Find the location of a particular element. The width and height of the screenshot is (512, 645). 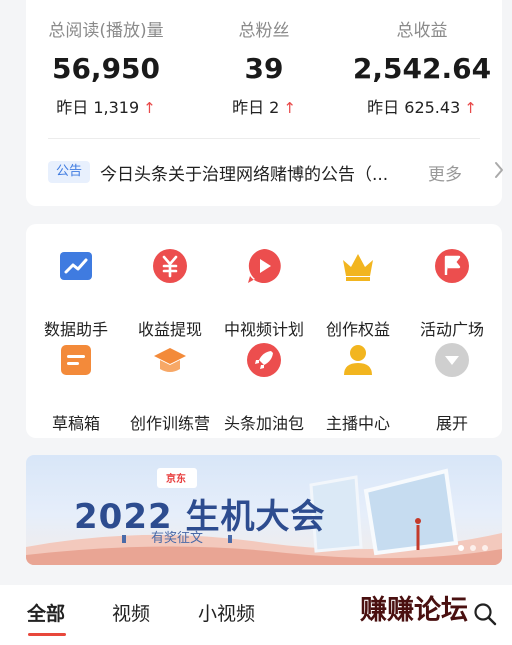

play-icon is located at coordinates (264, 266).